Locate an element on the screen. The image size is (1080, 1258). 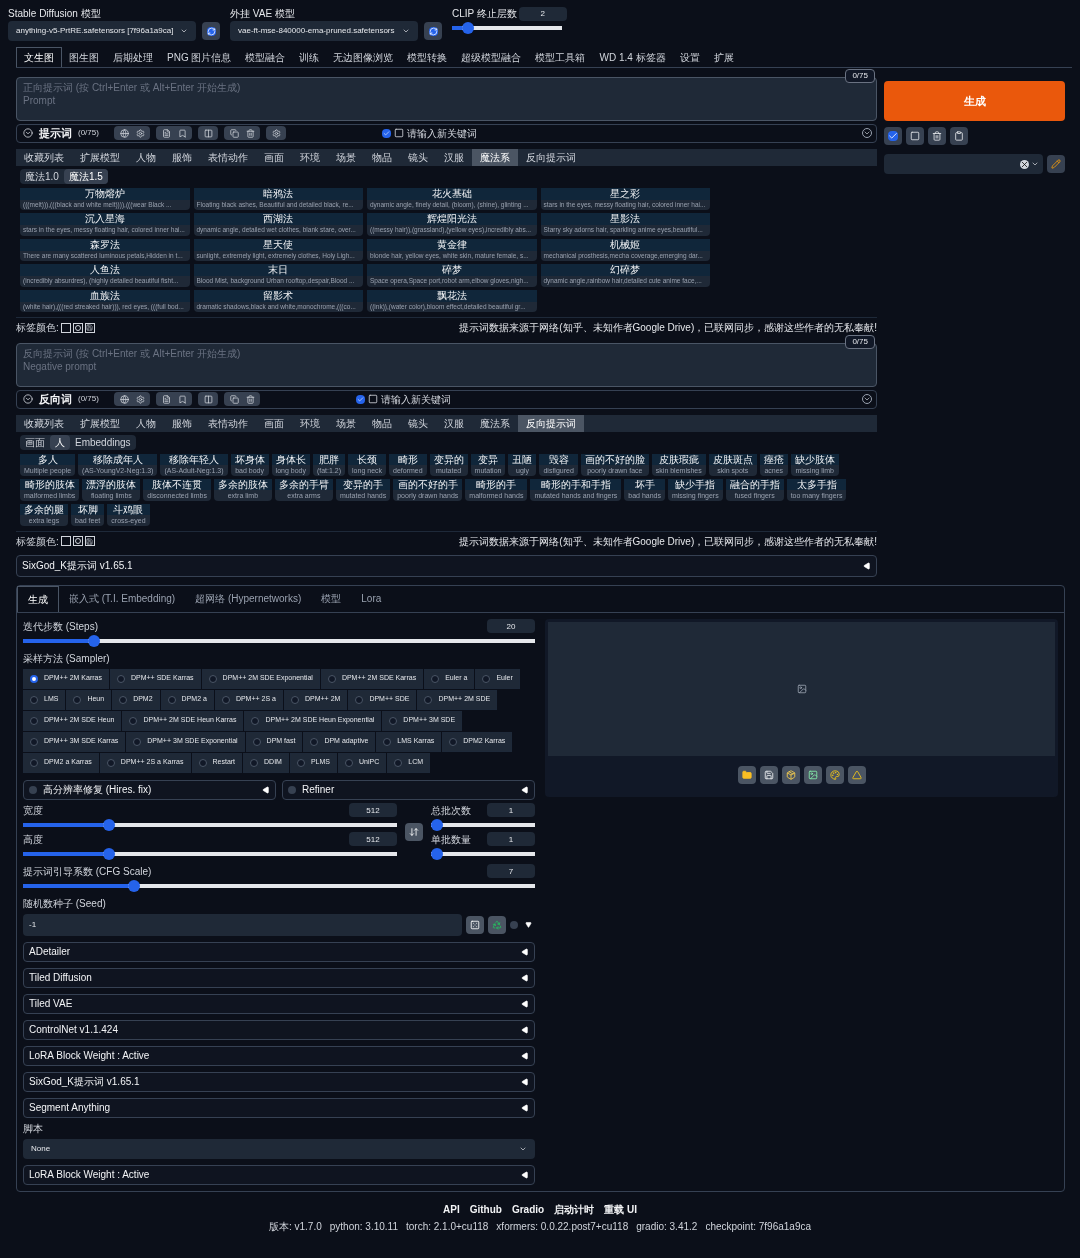
accordion: Tiled Diffusion is located at coordinates (279, 977).